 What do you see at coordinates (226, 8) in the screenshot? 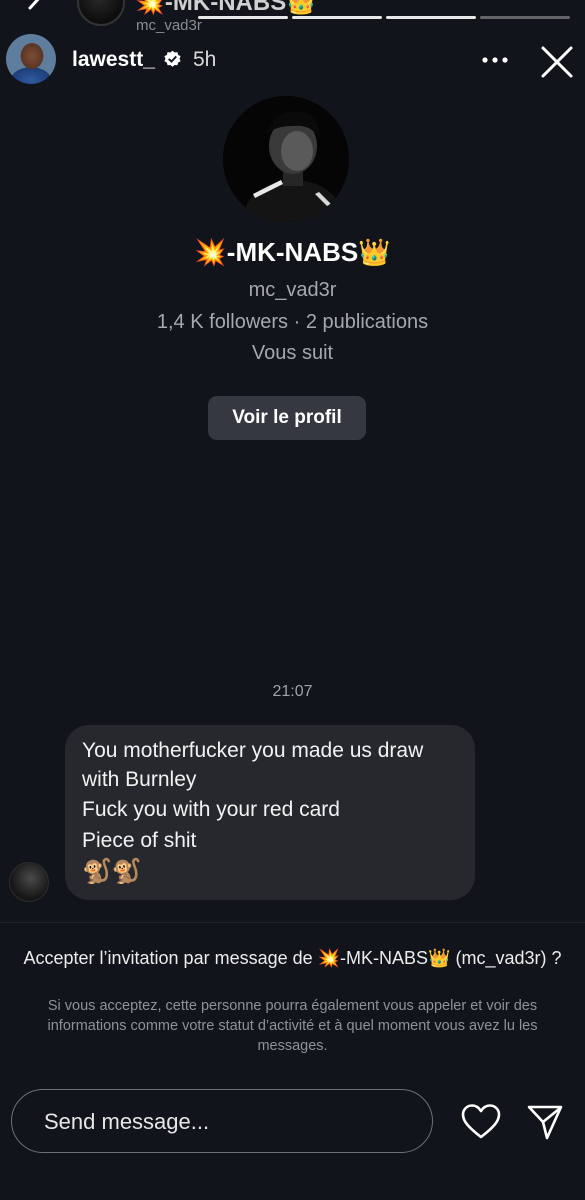
I see `previous-story-name: 💥-MK-NABS👑` at bounding box center [226, 8].